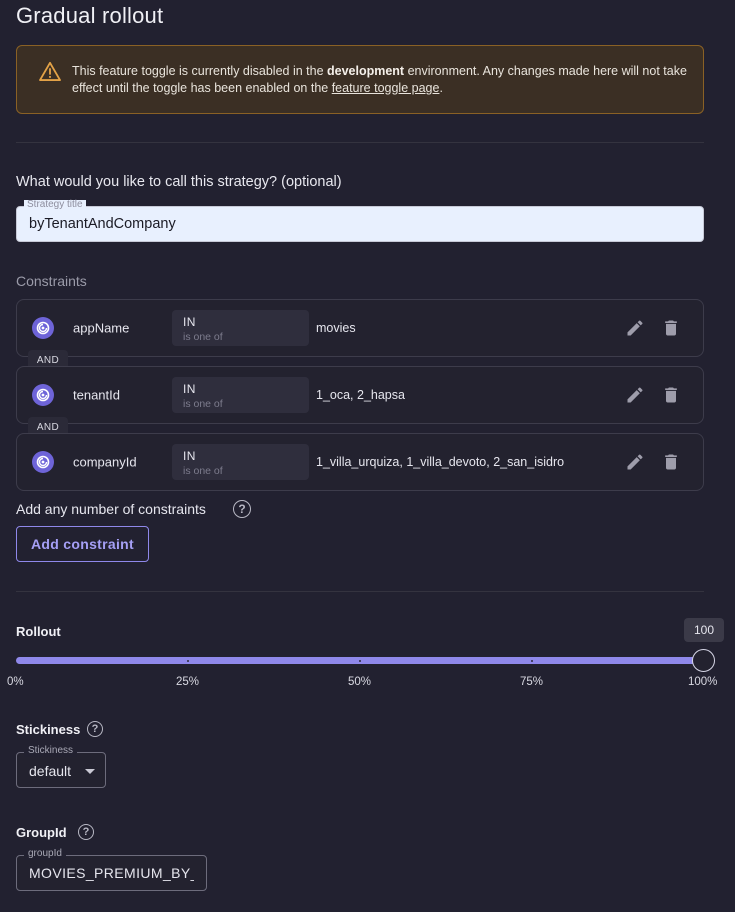  I want to click on feature-toggle-page-link: feature toggle page, so click(386, 88).